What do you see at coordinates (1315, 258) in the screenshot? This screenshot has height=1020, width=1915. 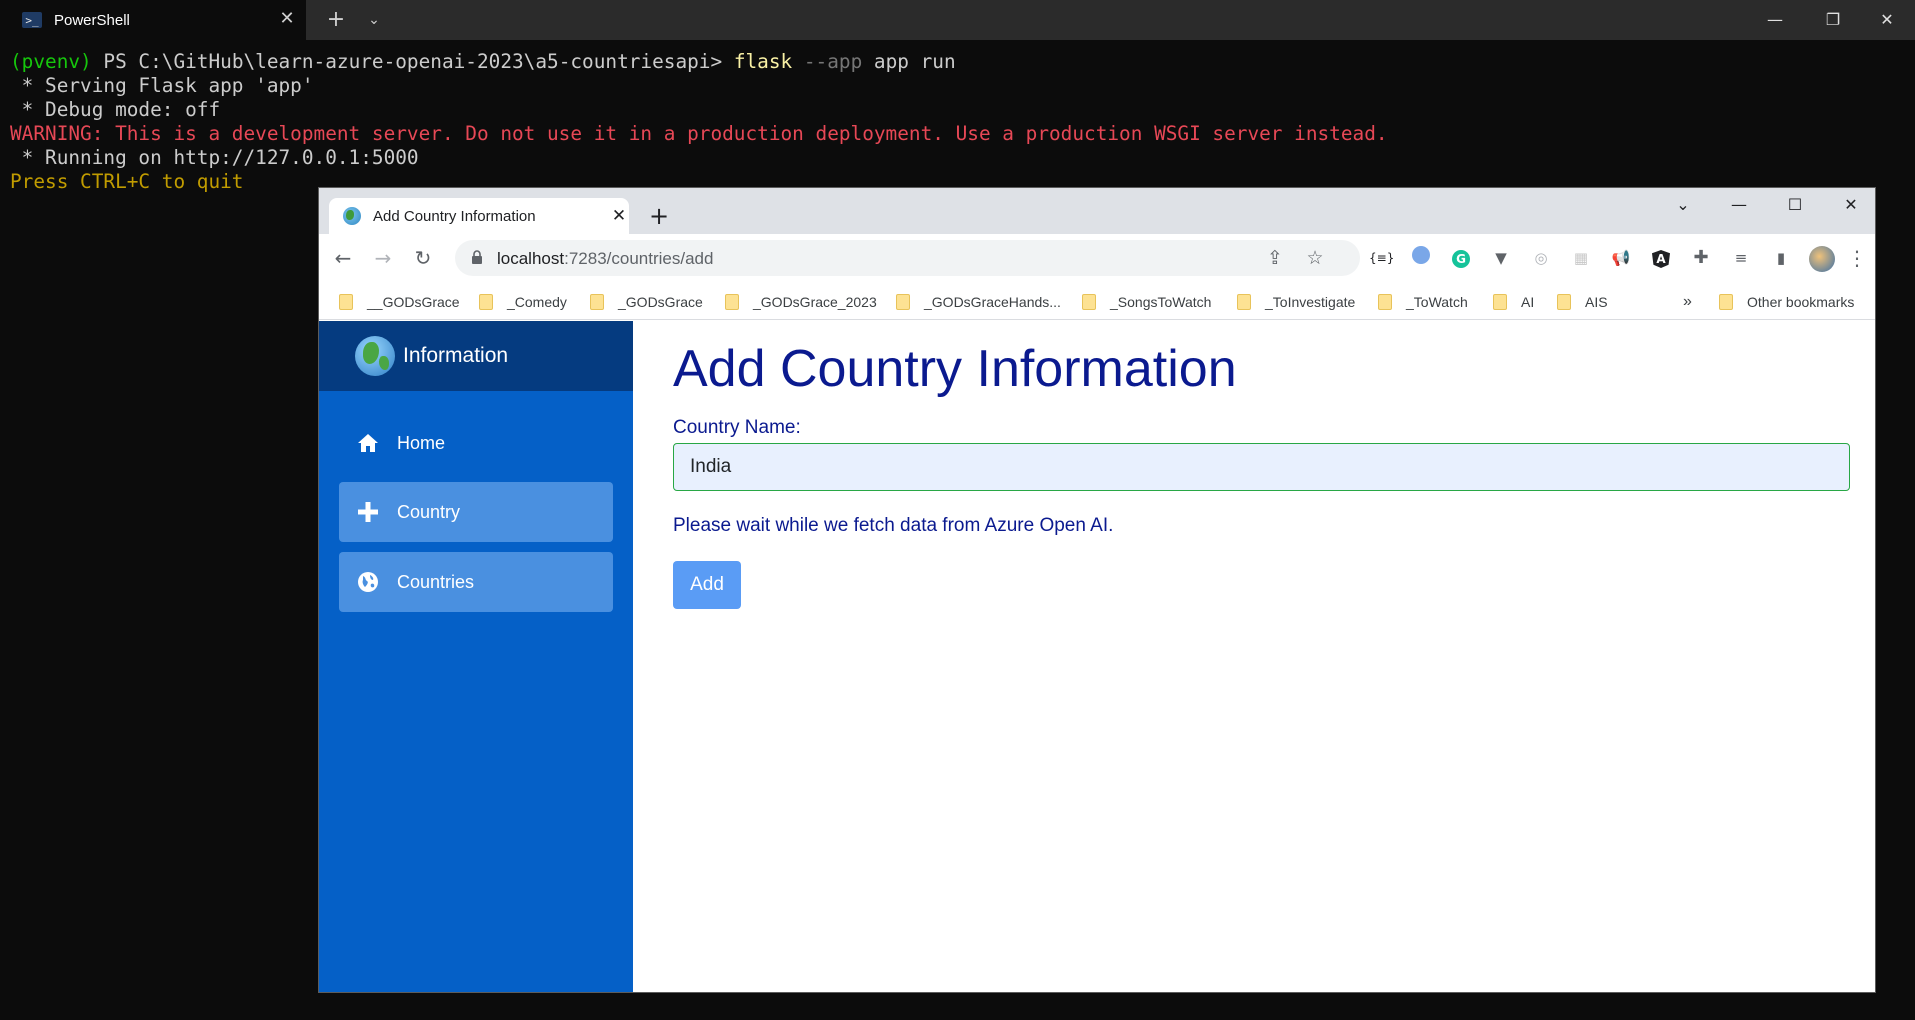 I see `bookmark-star-icon: ☆` at bounding box center [1315, 258].